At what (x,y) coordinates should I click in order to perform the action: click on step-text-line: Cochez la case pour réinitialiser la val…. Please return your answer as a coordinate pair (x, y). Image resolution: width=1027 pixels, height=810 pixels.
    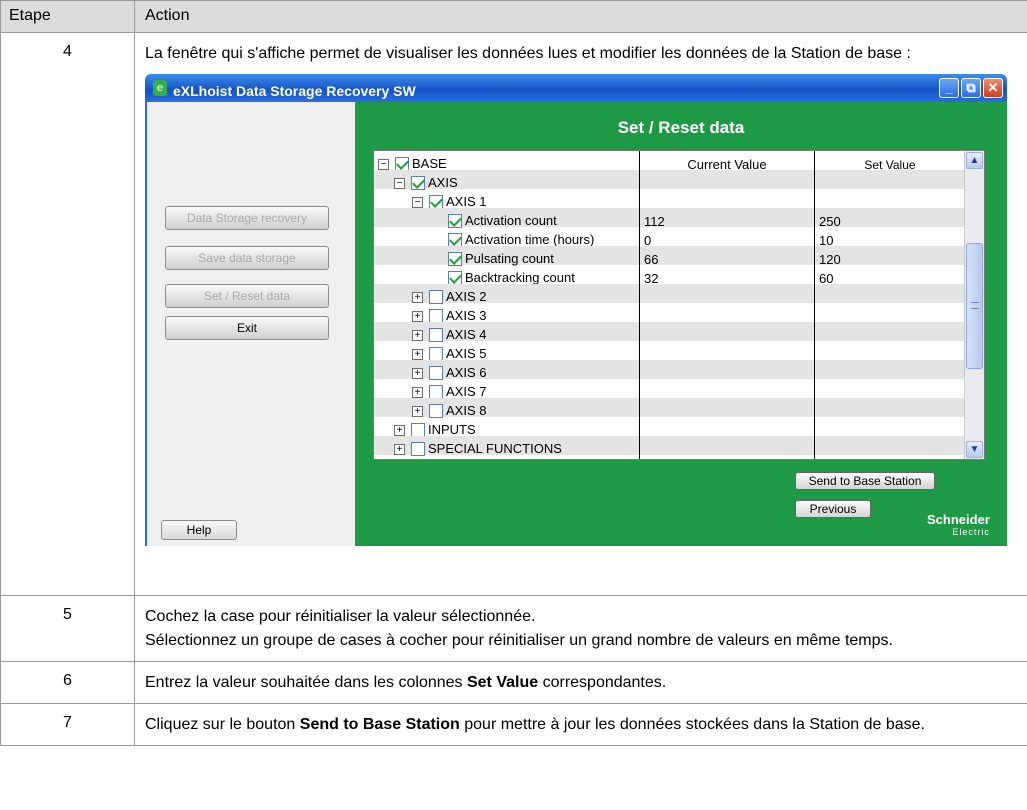
    Looking at the image, I should click on (340, 616).